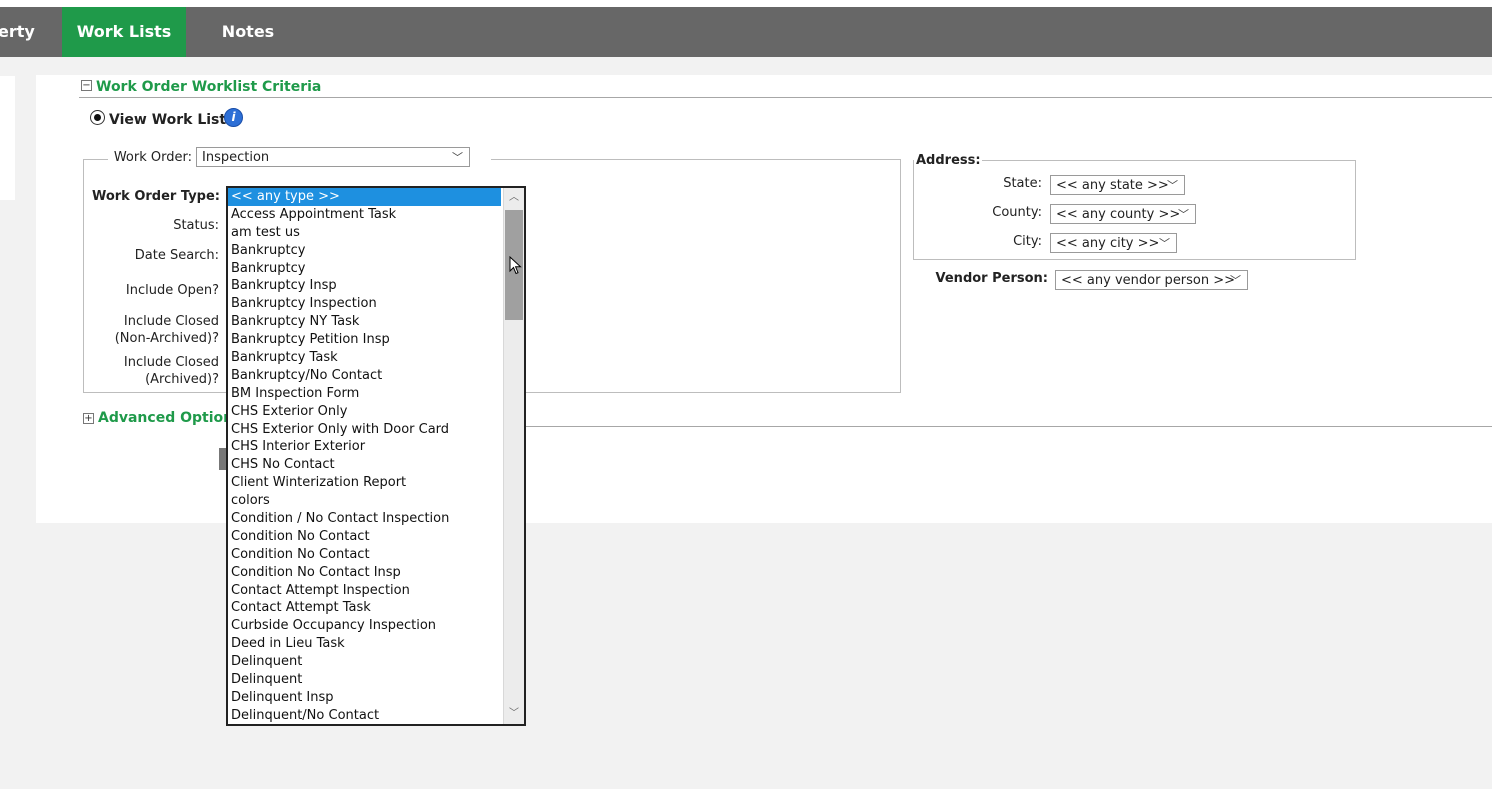 This screenshot has height=789, width=1492. I want to click on include-closed-nonarchived-label-1: Include Closed, so click(171, 321).